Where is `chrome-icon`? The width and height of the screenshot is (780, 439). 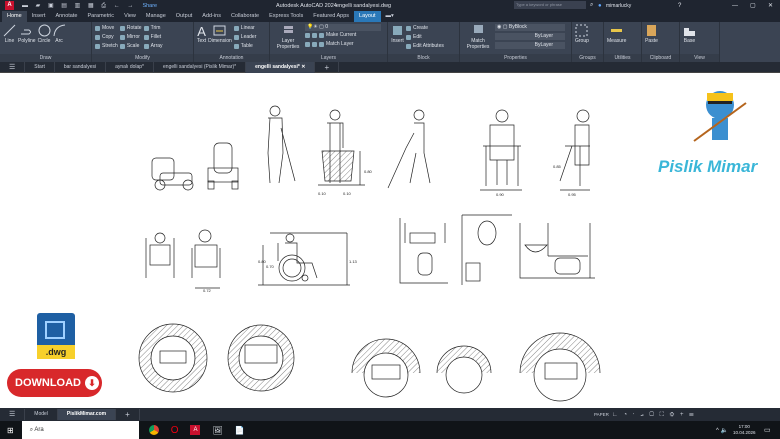
chrome-icon is located at coordinates (153, 430).